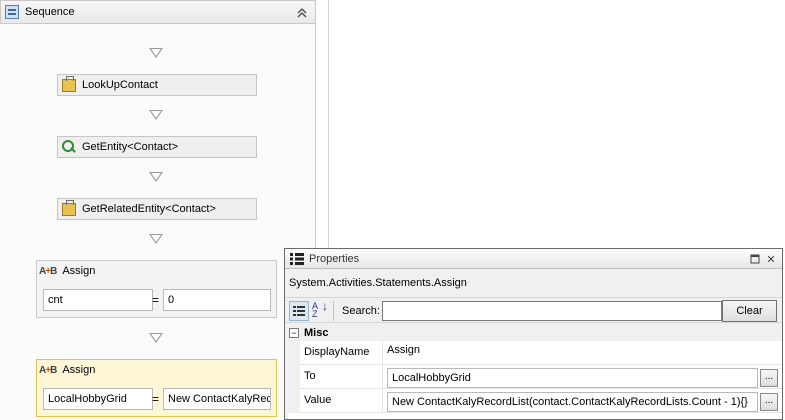 The image size is (785, 420). Describe the element at coordinates (533, 259) in the screenshot. I see `properties-titlebar: Properties ✕` at that location.